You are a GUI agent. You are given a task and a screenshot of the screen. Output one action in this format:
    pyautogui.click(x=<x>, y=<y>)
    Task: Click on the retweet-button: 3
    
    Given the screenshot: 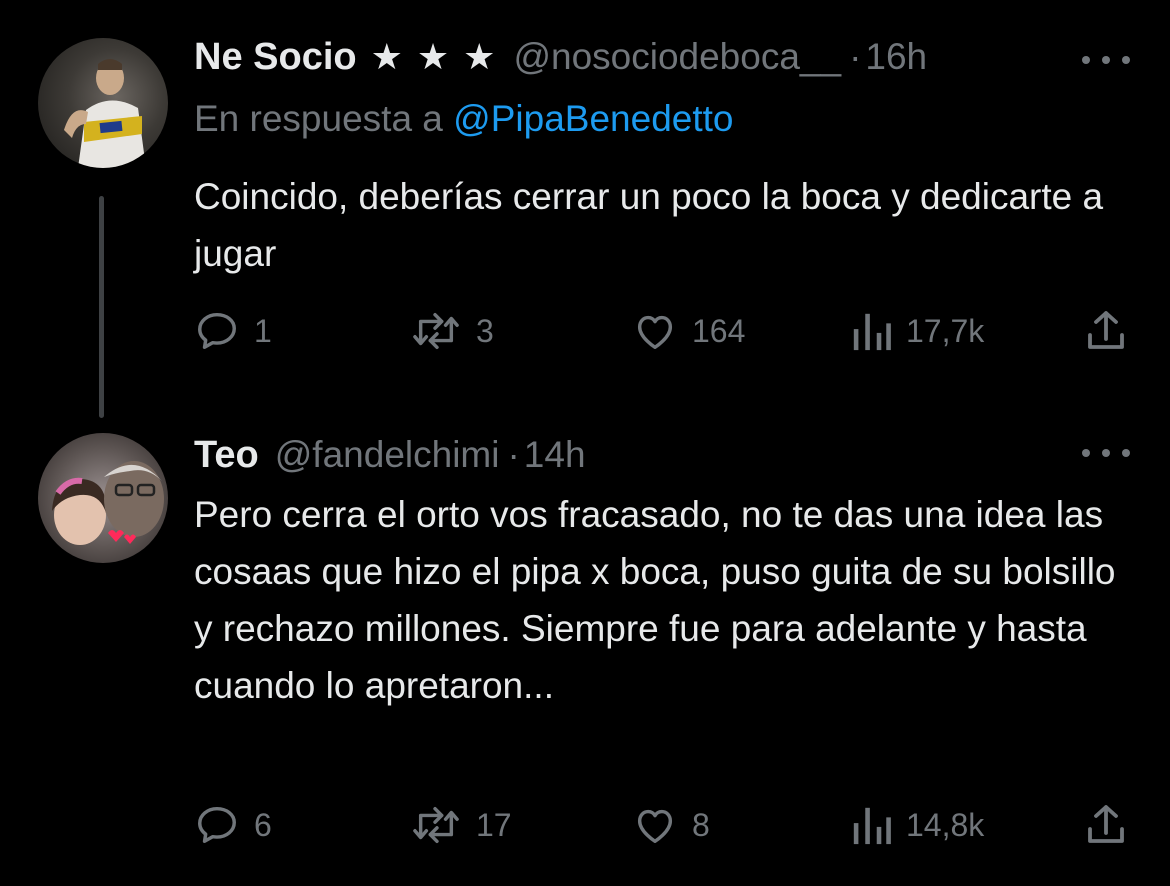 What is the action you would take?
    pyautogui.click(x=452, y=331)
    